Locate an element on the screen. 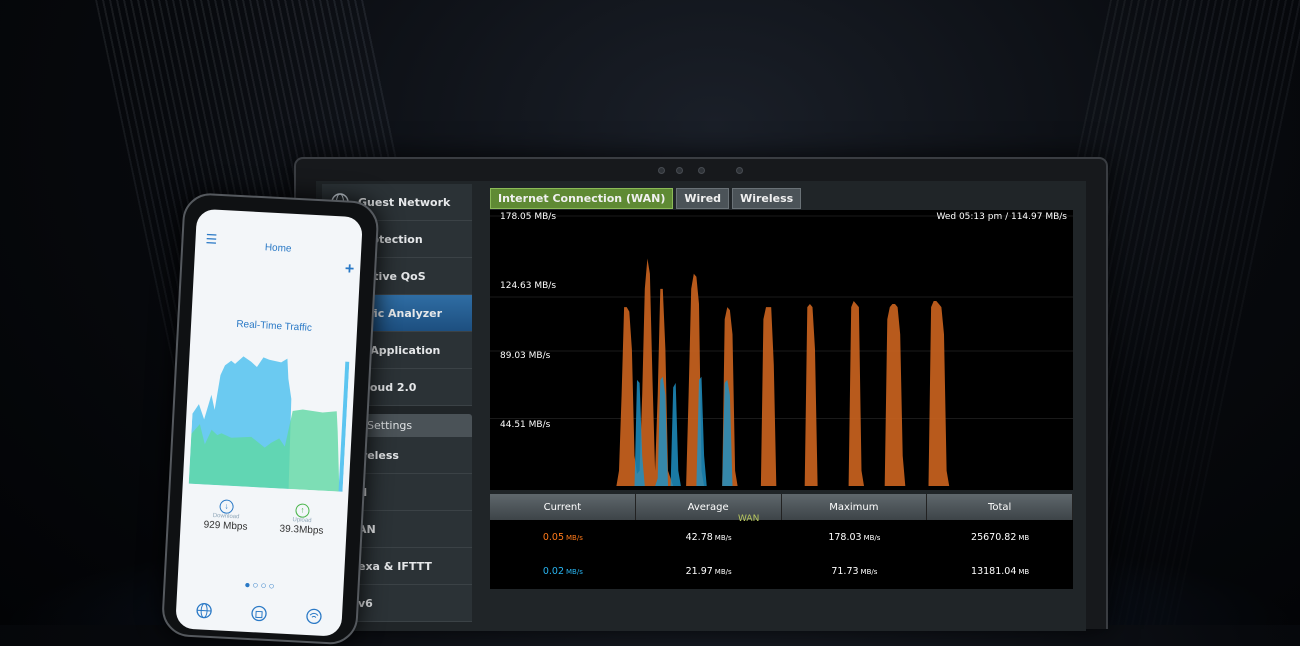 The width and height of the screenshot is (1300, 646). sidebar-item-label: exa & IFTTT is located at coordinates (395, 566).